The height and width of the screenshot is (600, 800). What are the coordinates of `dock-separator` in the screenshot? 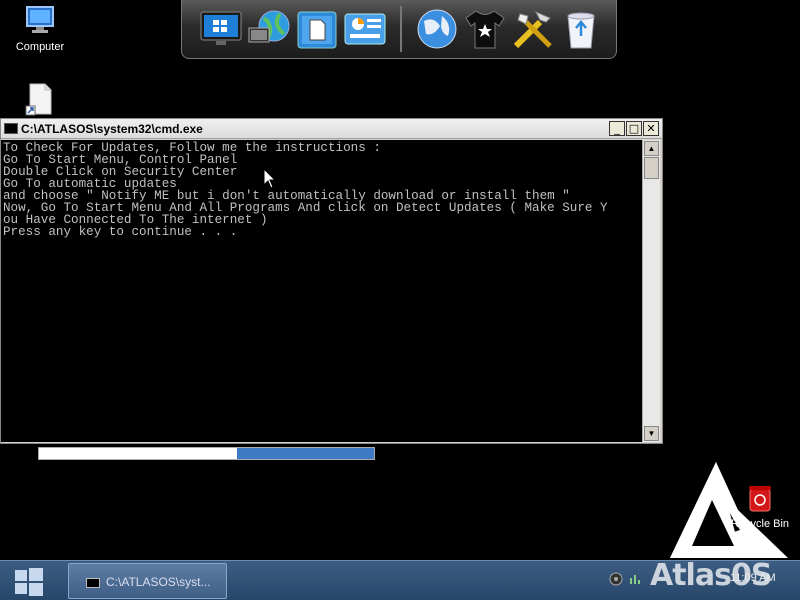 It's located at (401, 29).